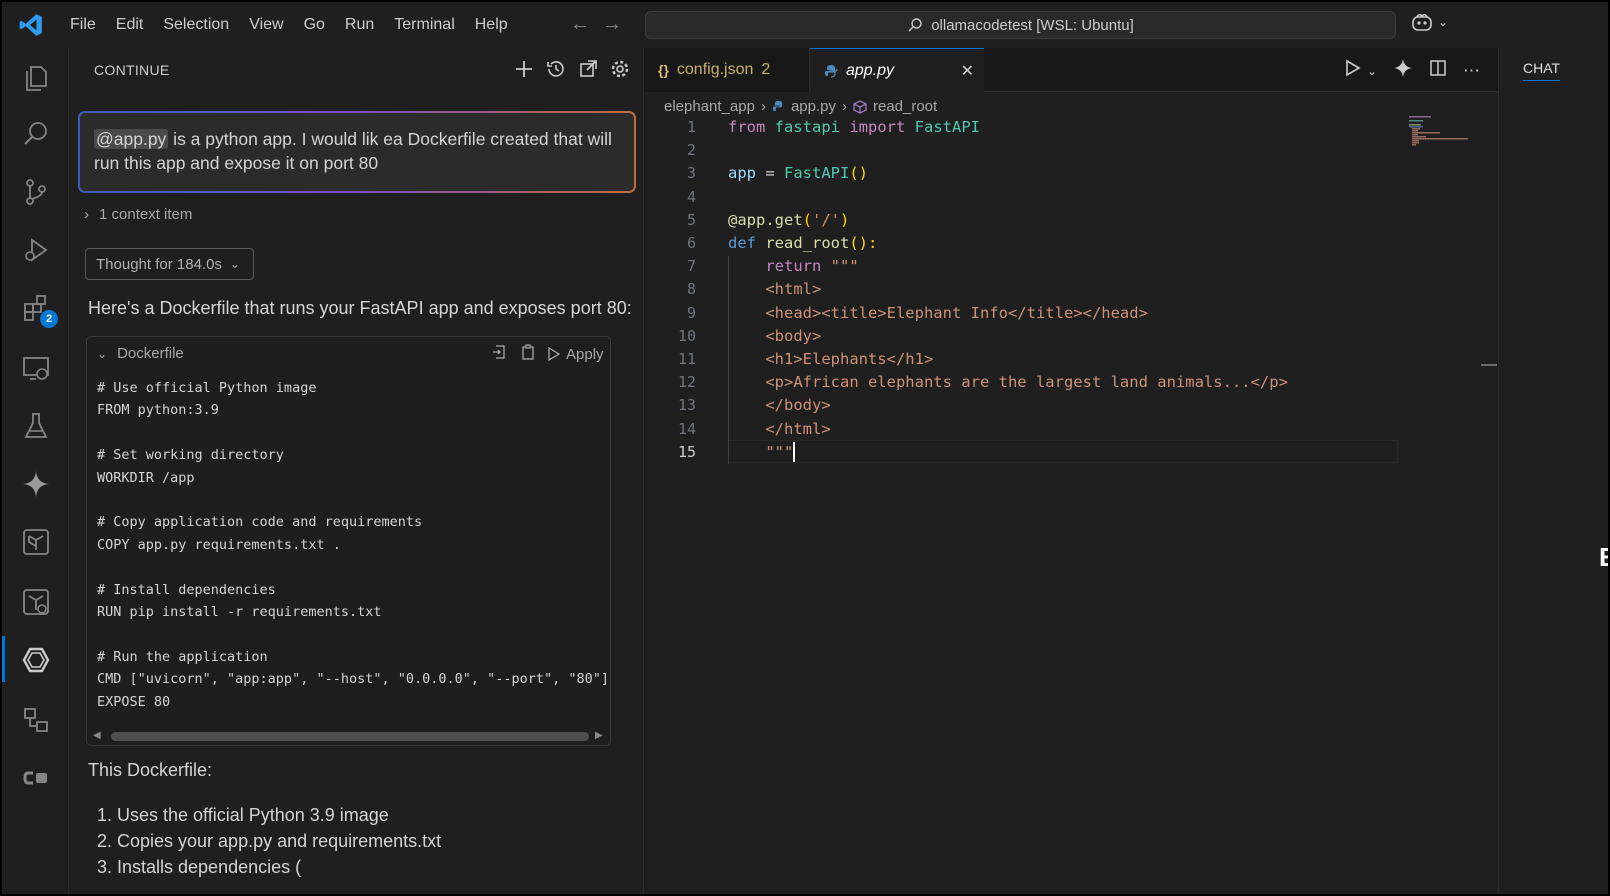  Describe the element at coordinates (1542, 70) in the screenshot. I see `chat-tab: CHAT` at that location.